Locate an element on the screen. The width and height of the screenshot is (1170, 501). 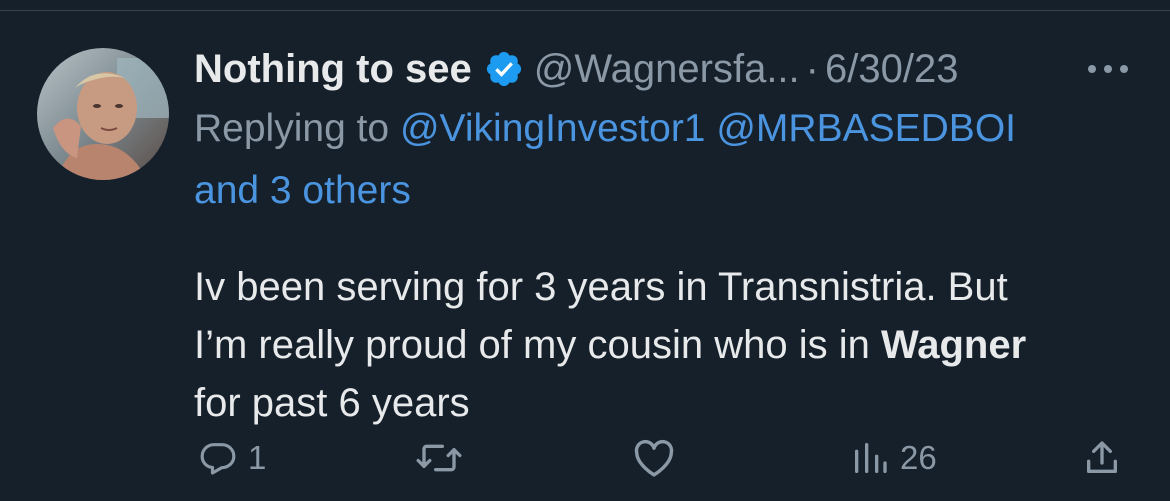
mention-link: @MRBASEDBOI is located at coordinates (866, 128).